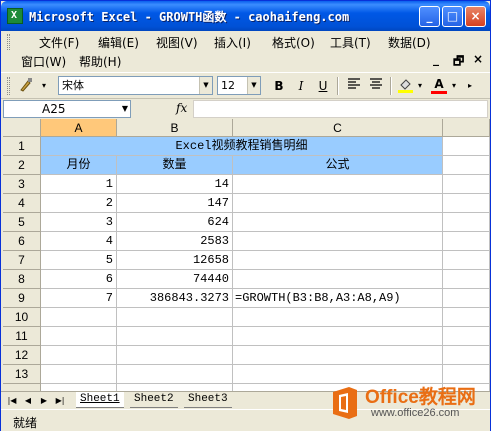 This screenshot has width=491, height=431. Describe the element at coordinates (323, 86) in the screenshot. I see `underline-button: U` at that location.